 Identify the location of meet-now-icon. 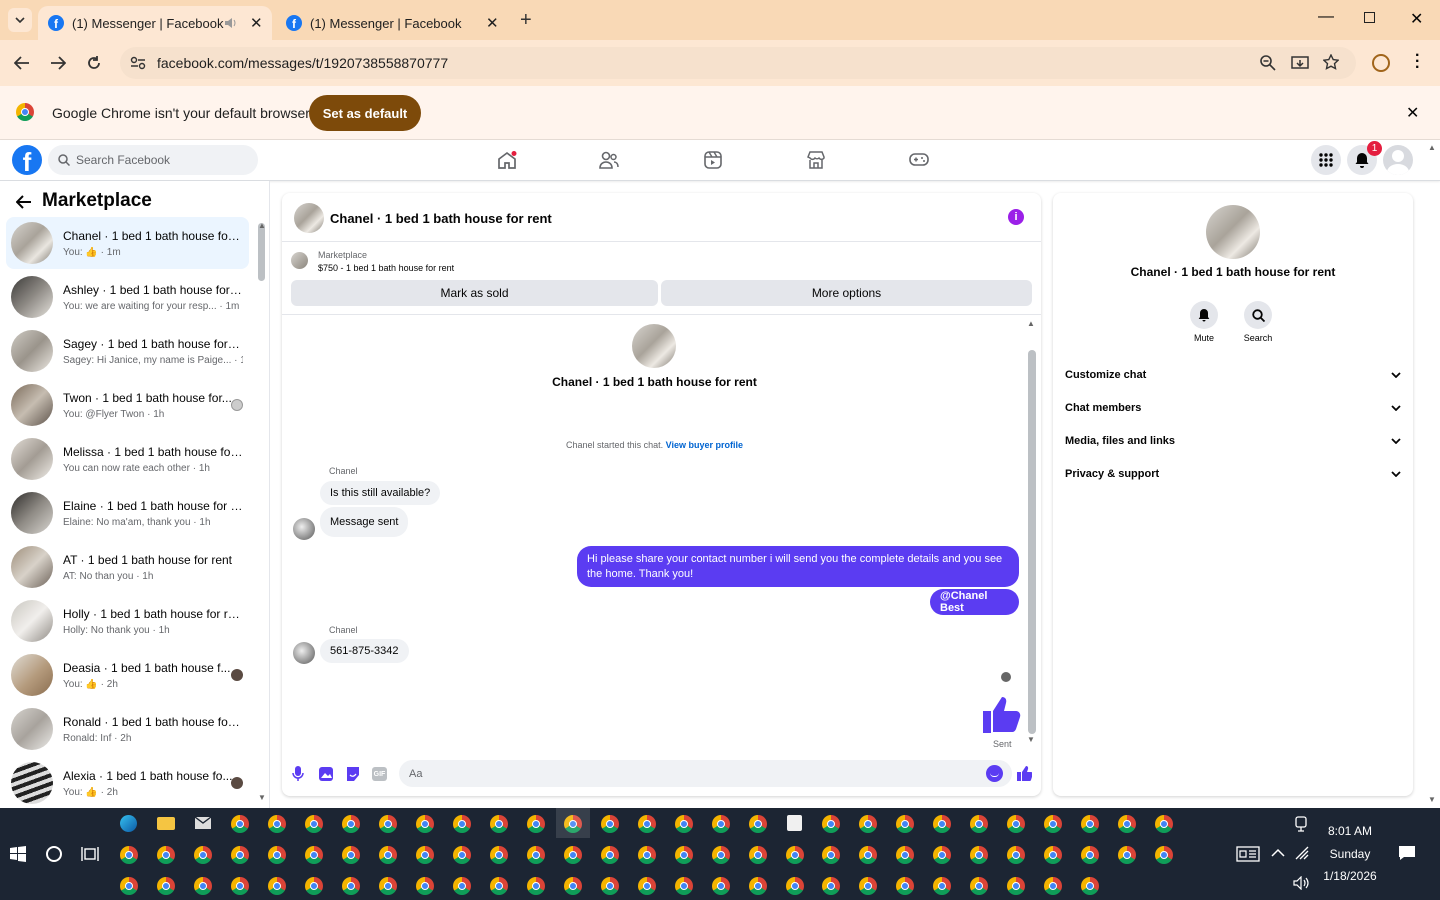
(1301, 824).